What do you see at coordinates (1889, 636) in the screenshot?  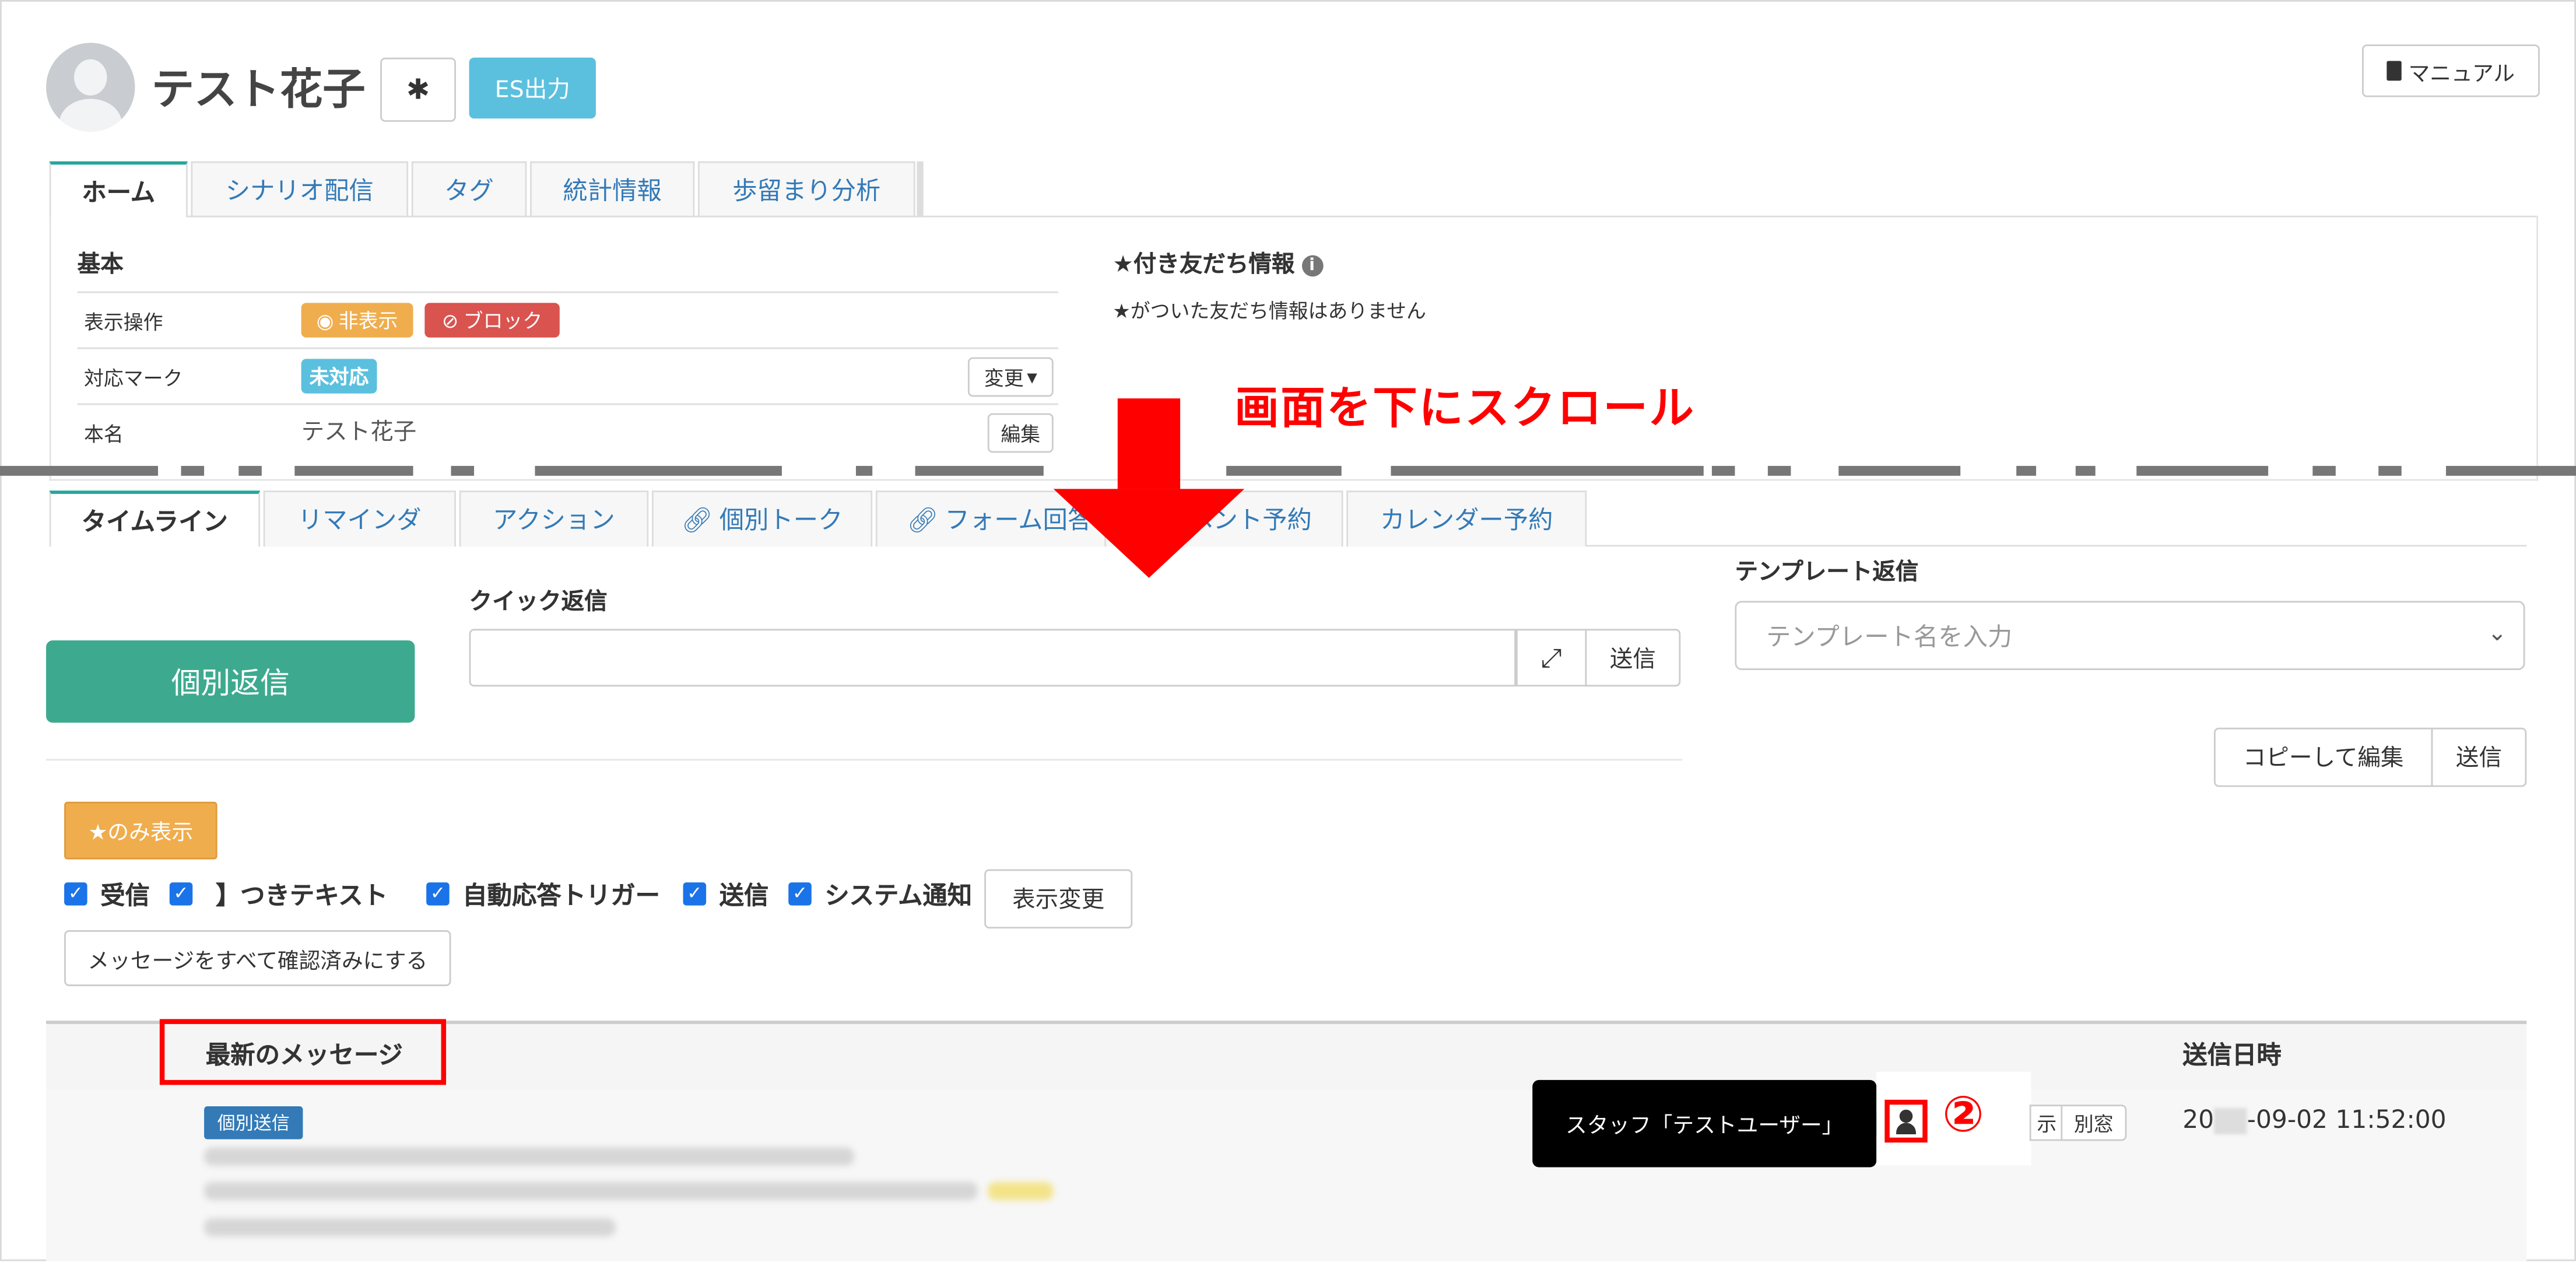 I see `template-placeholder: テンプレート名を入力` at bounding box center [1889, 636].